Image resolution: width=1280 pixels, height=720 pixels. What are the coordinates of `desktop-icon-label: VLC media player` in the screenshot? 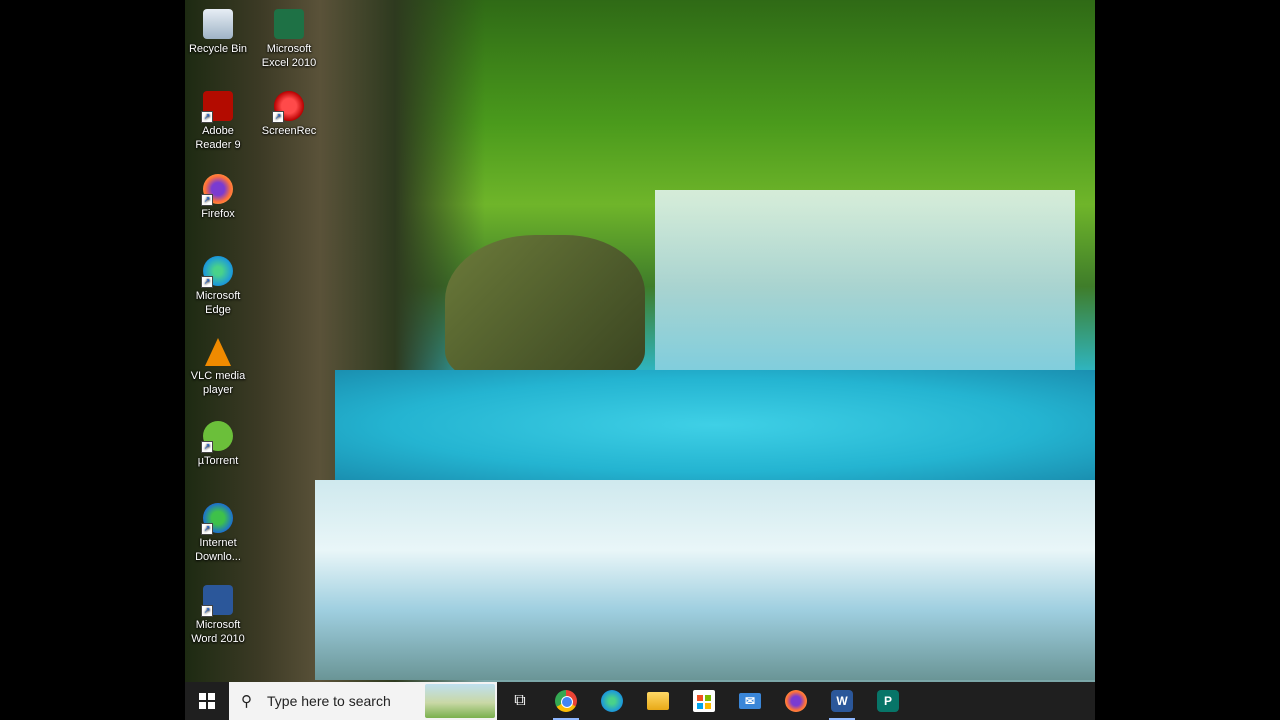 It's located at (218, 383).